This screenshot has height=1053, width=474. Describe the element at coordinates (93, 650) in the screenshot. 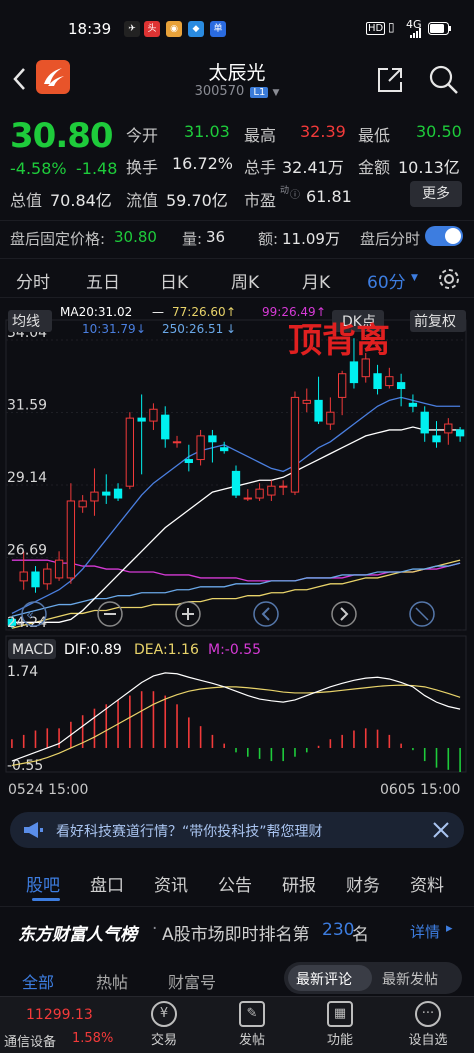

I see `dif-legend: DIF:0.89` at that location.